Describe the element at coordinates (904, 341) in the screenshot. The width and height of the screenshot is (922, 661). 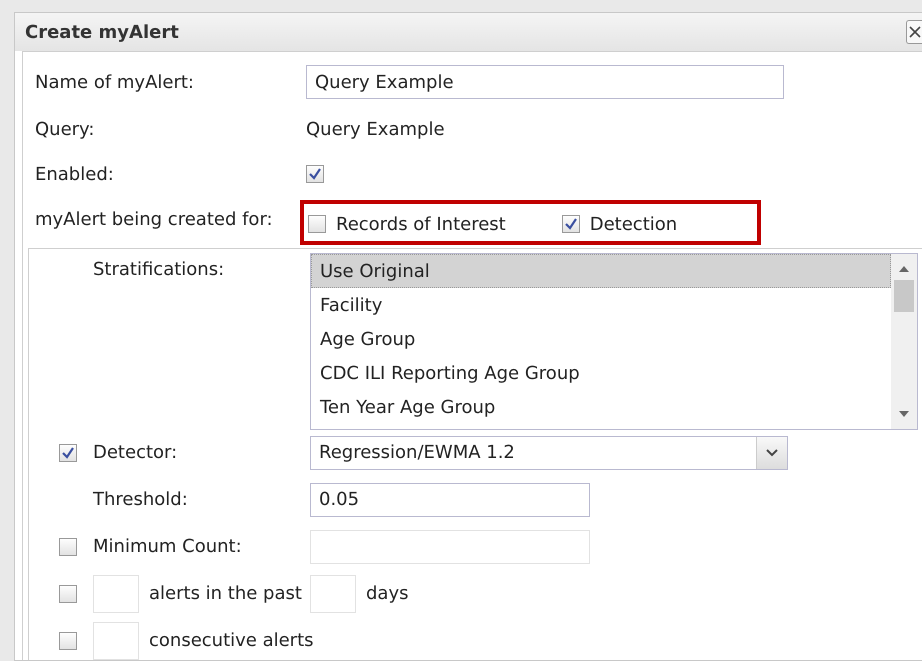
I see `scrollbar` at that location.